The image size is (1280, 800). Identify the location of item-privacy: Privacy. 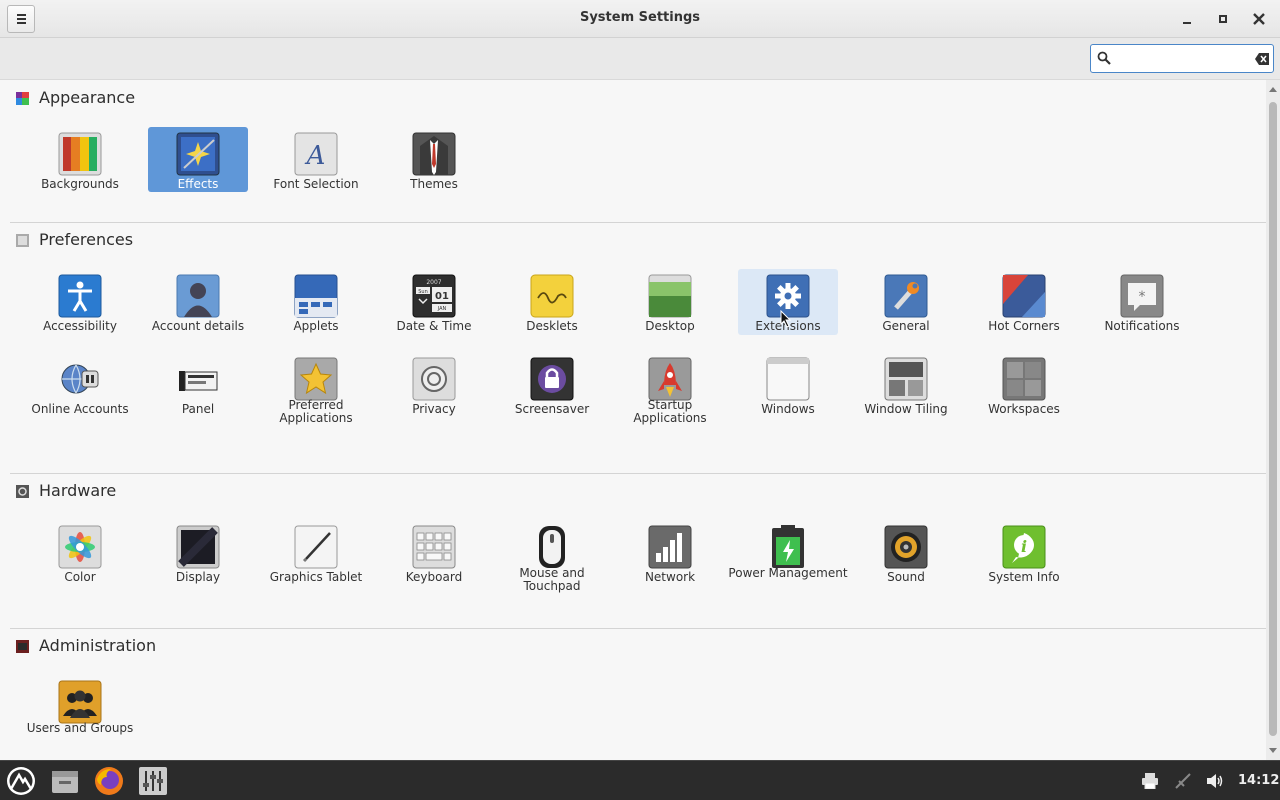
(434, 385).